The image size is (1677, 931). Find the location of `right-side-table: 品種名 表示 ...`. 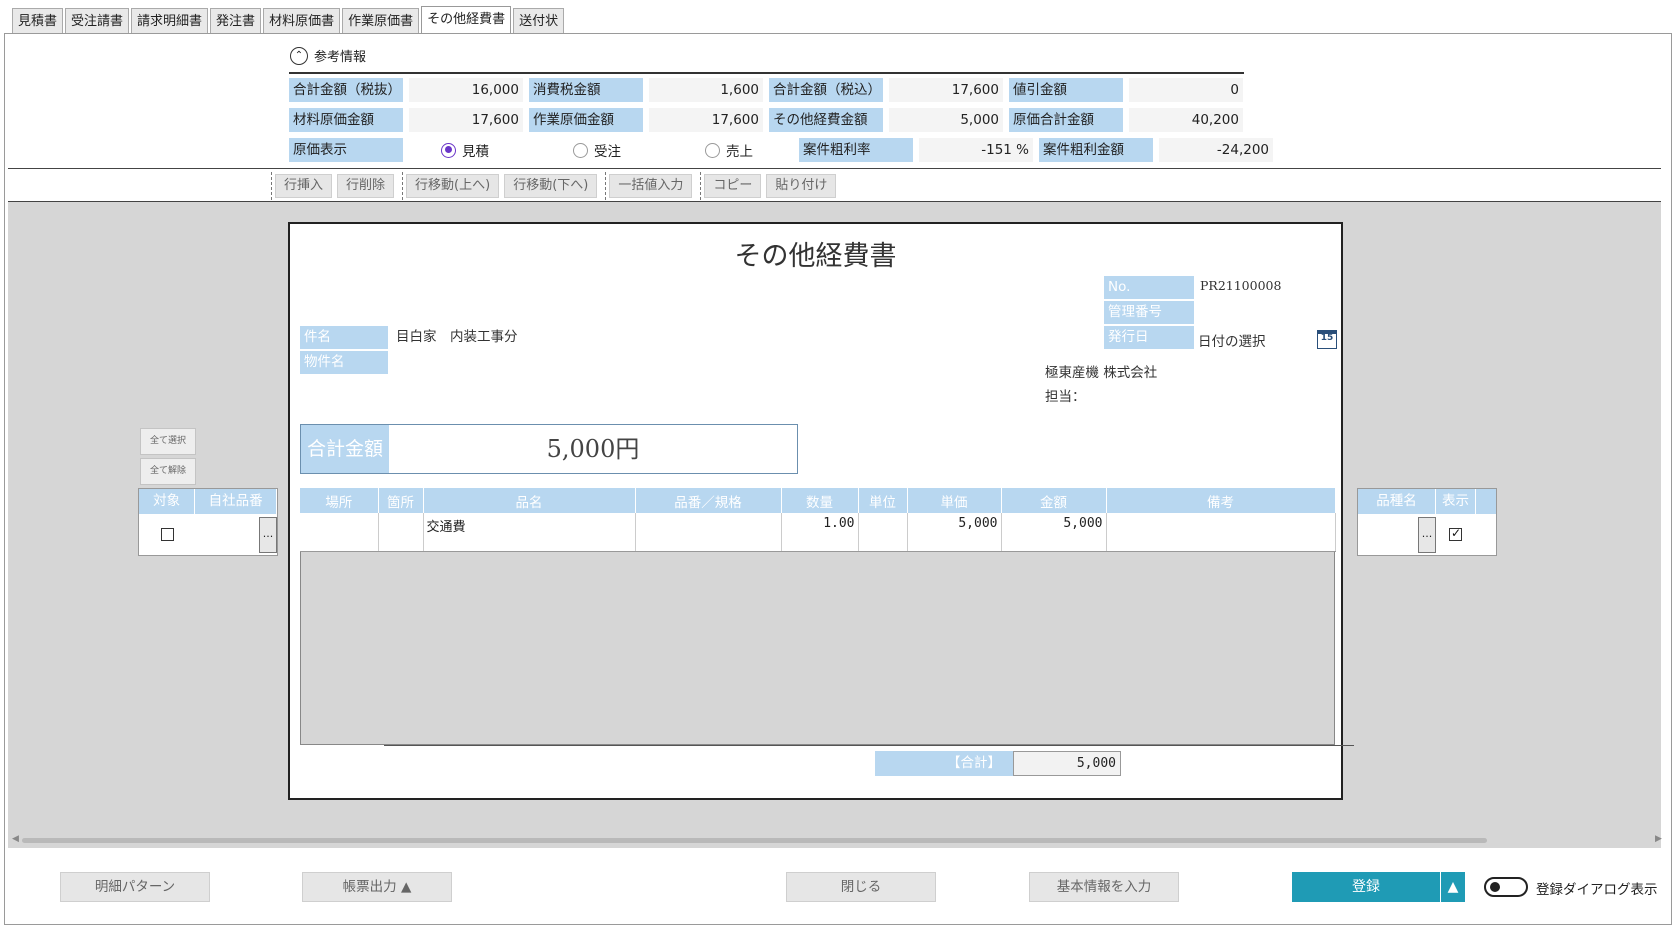

right-side-table: 品種名 表示 ... is located at coordinates (1427, 522).